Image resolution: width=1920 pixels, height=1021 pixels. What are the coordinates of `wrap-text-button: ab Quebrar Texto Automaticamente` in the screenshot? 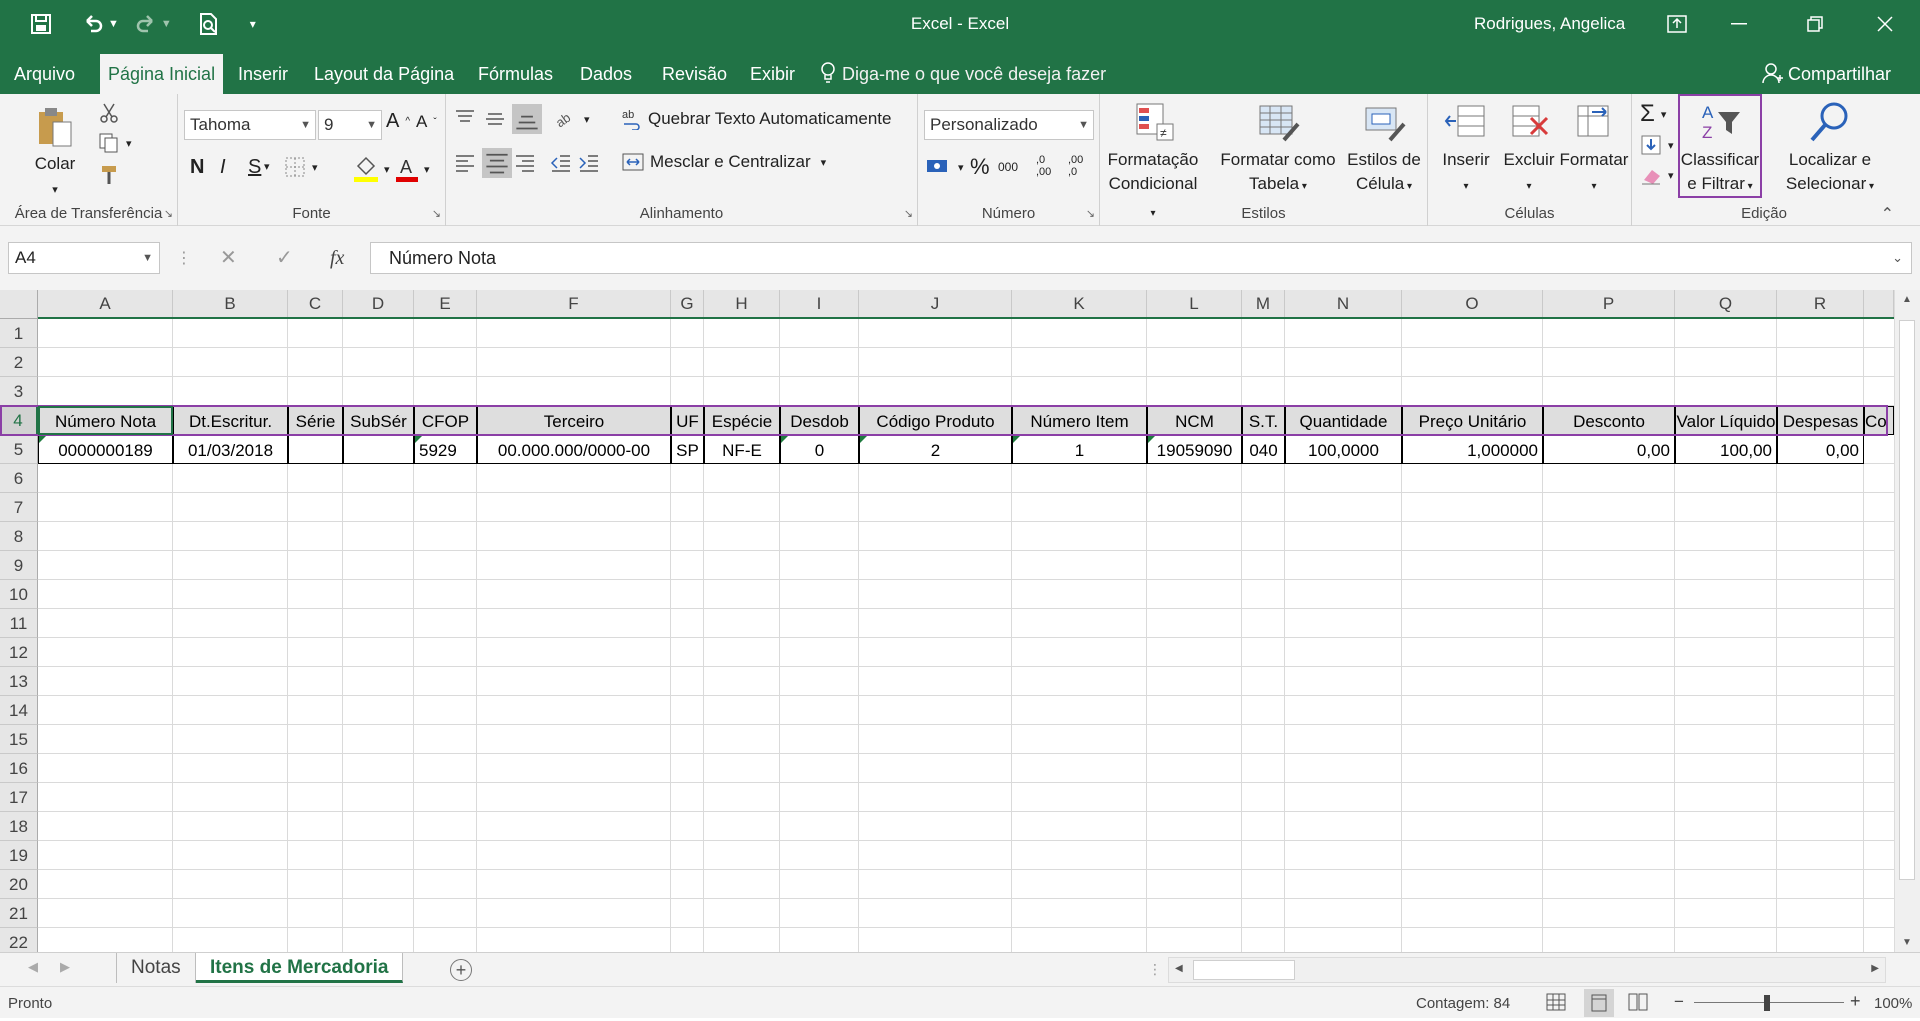 It's located at (757, 119).